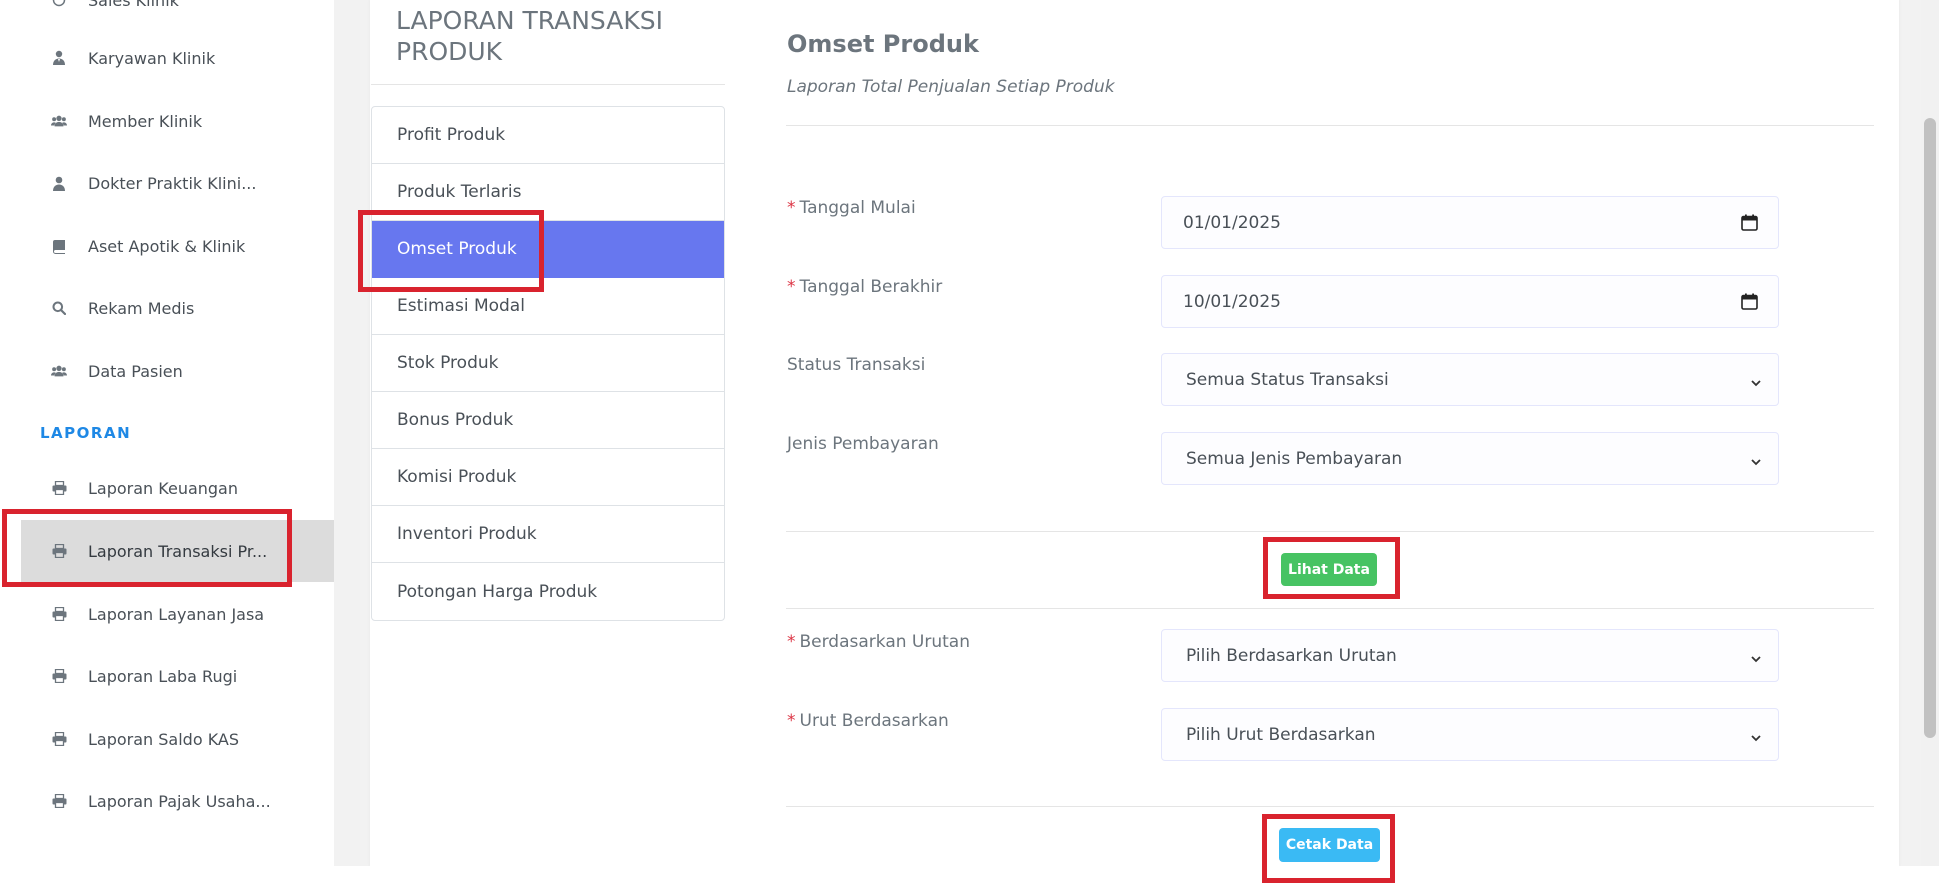 The image size is (1939, 883). What do you see at coordinates (451, 251) in the screenshot?
I see `highlight-box-omset` at bounding box center [451, 251].